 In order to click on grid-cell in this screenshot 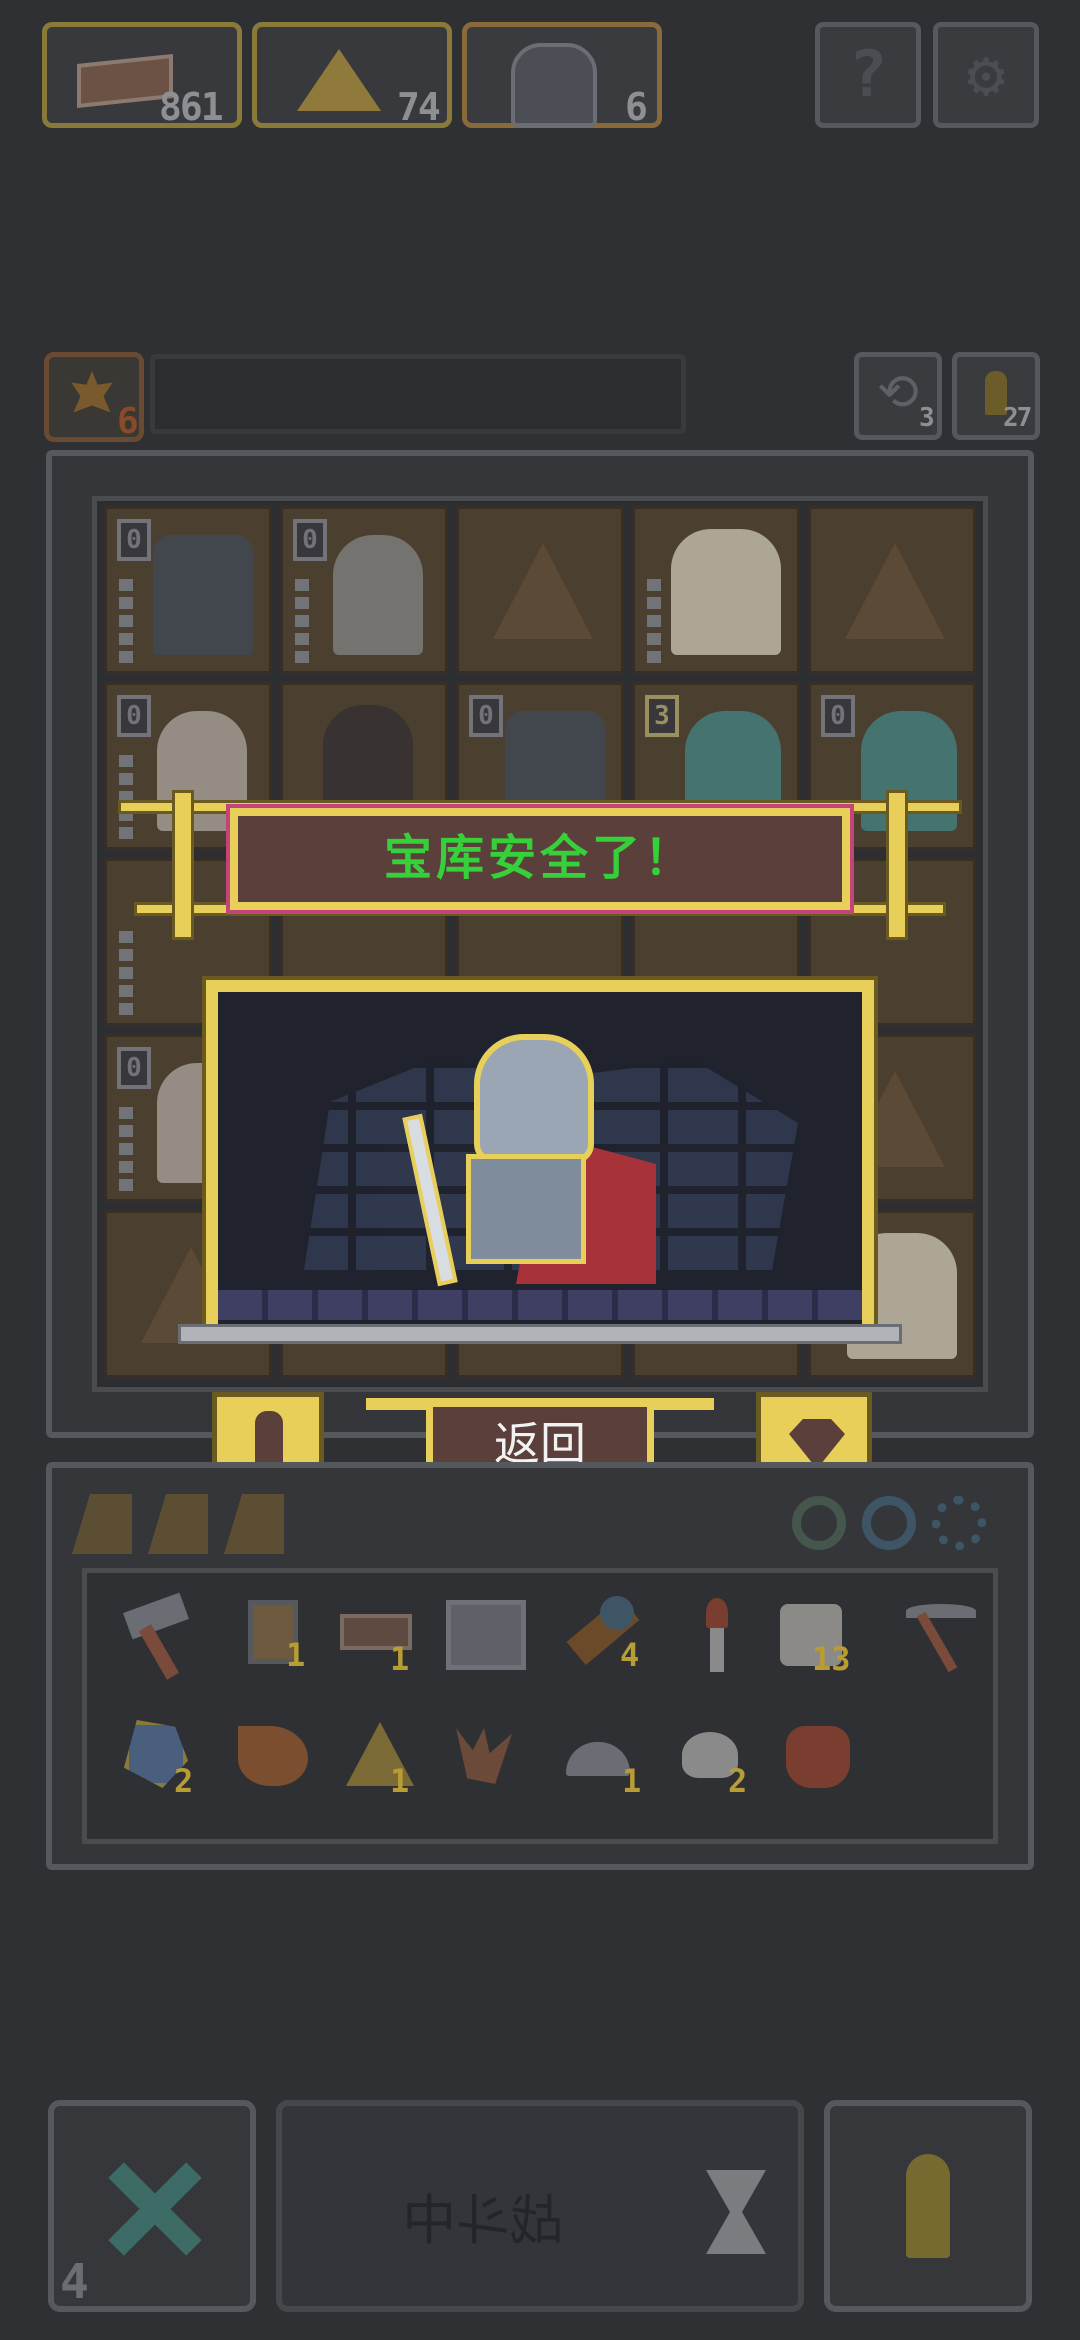, I will do `click(716, 590)`.